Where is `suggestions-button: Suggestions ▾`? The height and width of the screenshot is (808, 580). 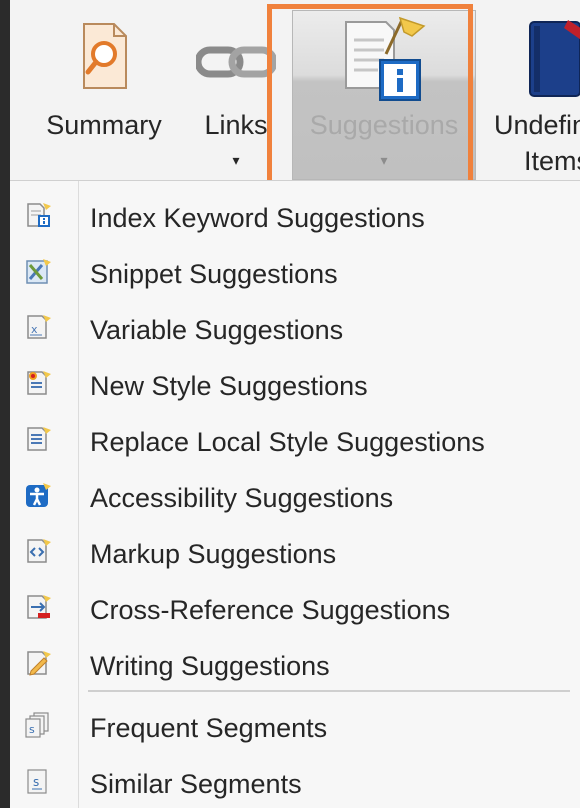 suggestions-button: Suggestions ▾ is located at coordinates (384, 90).